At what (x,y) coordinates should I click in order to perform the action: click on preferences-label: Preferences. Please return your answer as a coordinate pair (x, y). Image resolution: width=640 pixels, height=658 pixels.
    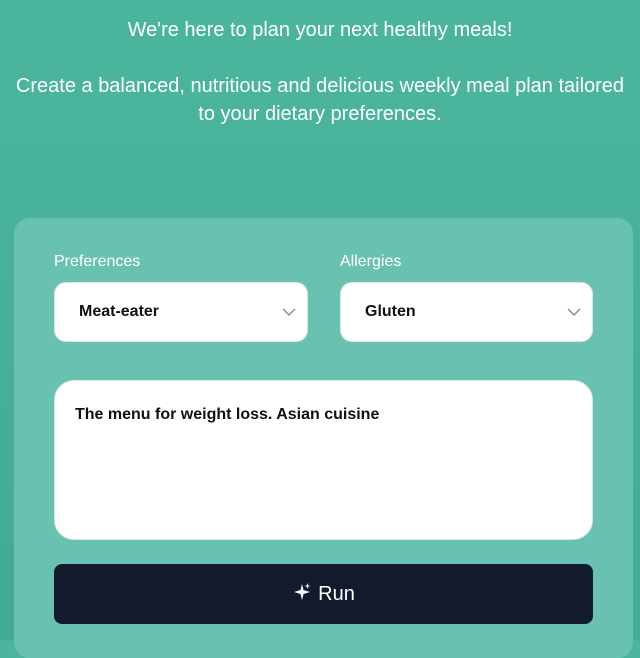
    Looking at the image, I should click on (97, 261).